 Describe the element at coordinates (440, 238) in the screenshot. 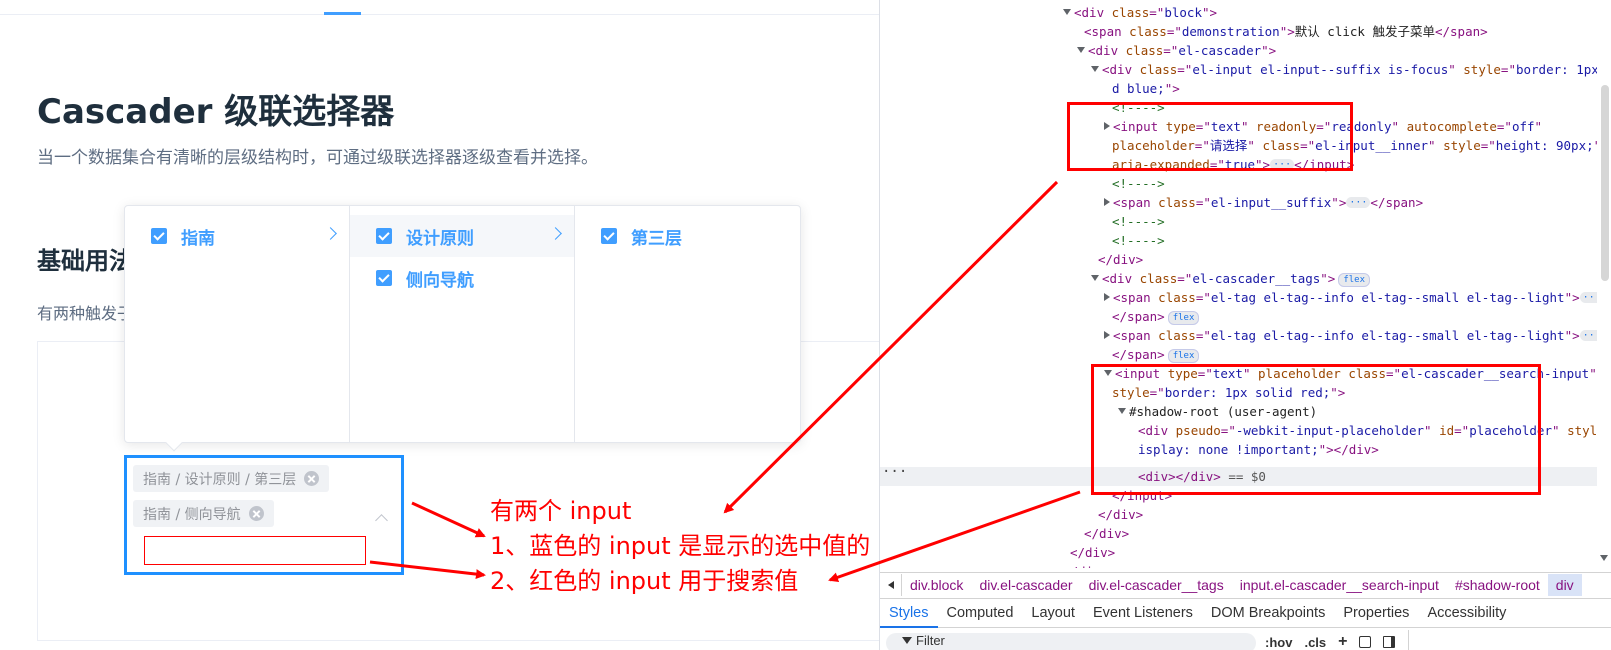

I see `cascader-node-label: 设计原则` at that location.